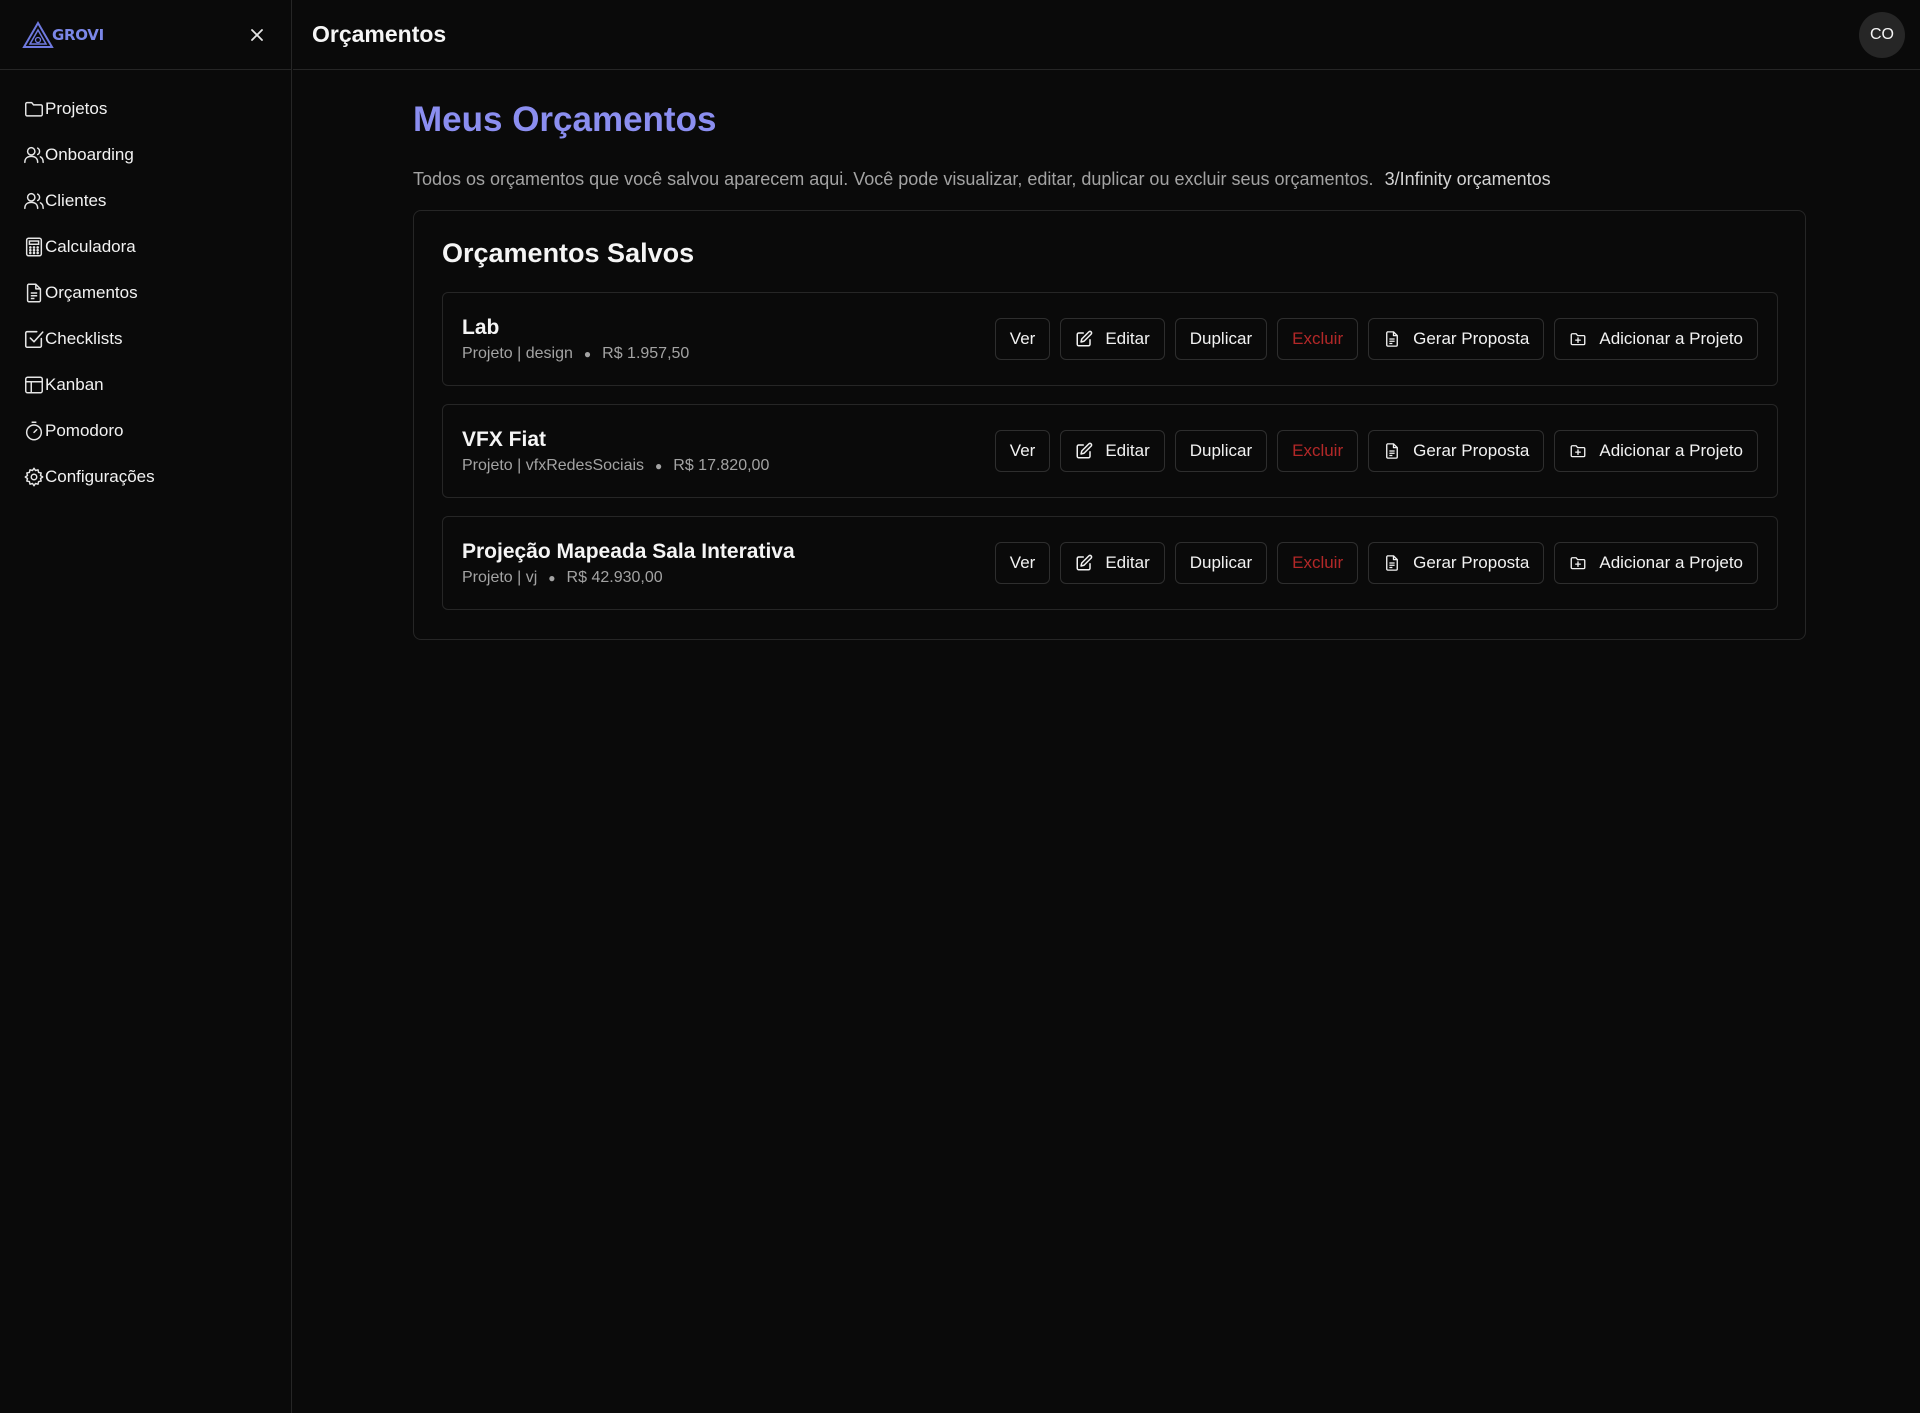 Image resolution: width=1920 pixels, height=1413 pixels. Describe the element at coordinates (90, 246) in the screenshot. I see `sidebar-item-label: Calculadora` at that location.